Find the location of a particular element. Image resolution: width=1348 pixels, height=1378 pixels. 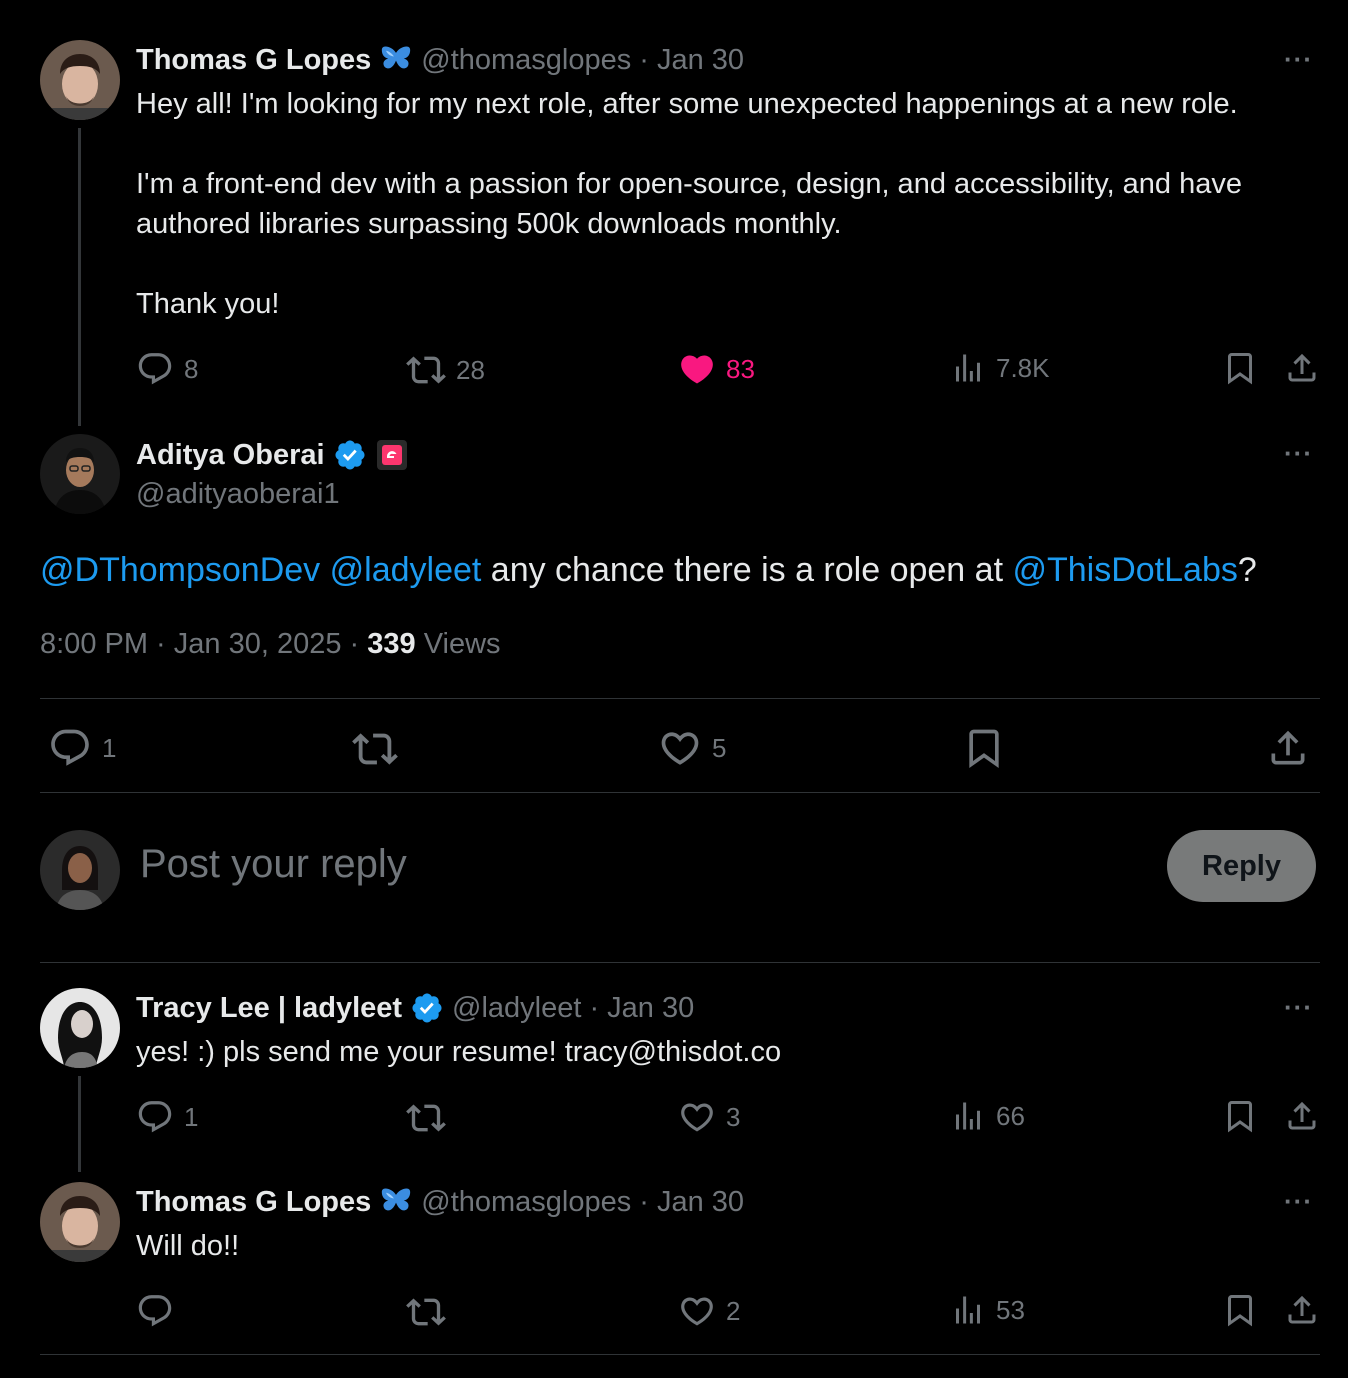

reply-count: 8 is located at coordinates (191, 368).